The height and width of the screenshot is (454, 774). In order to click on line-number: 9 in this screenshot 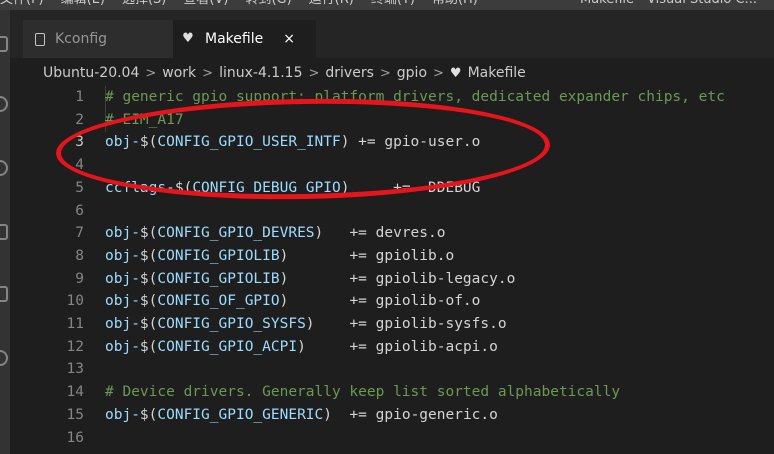, I will do `click(79, 278)`.